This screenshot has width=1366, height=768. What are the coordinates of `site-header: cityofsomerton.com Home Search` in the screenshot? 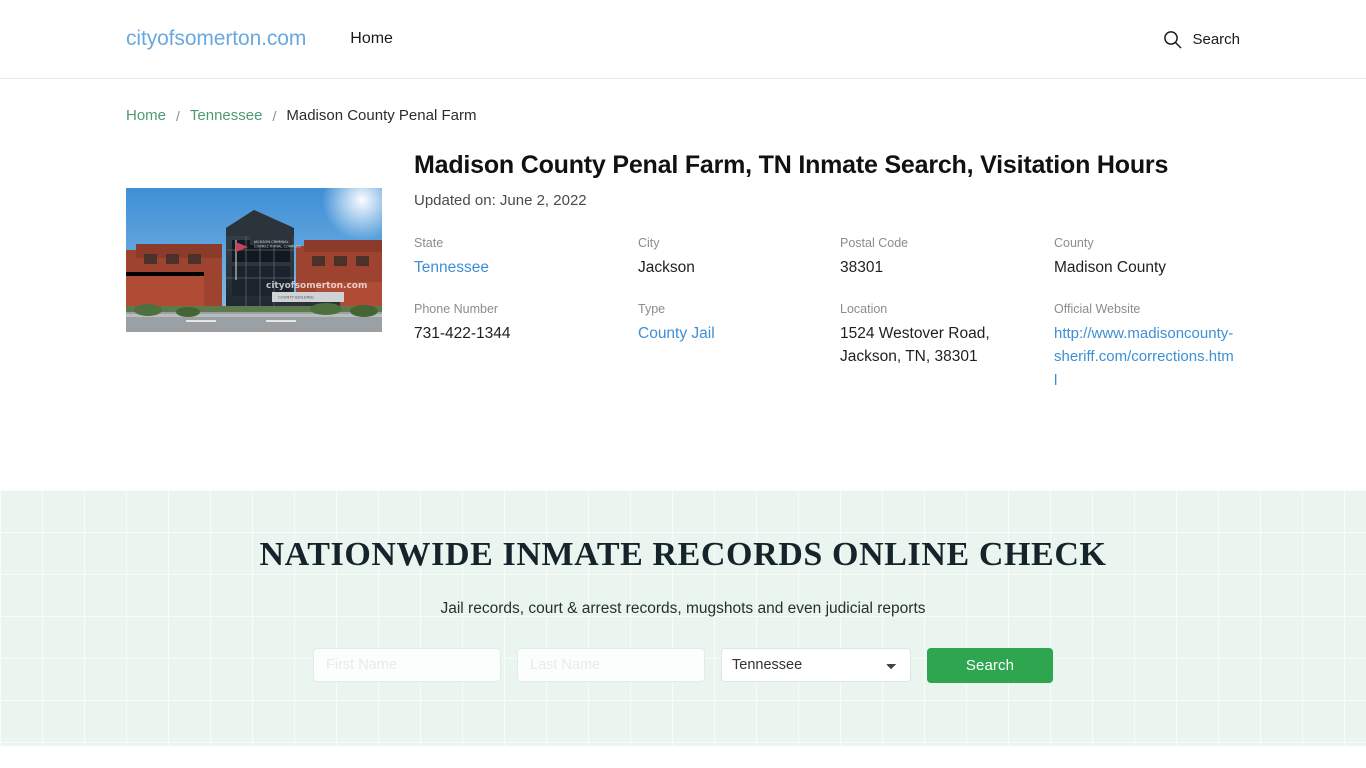 It's located at (683, 39).